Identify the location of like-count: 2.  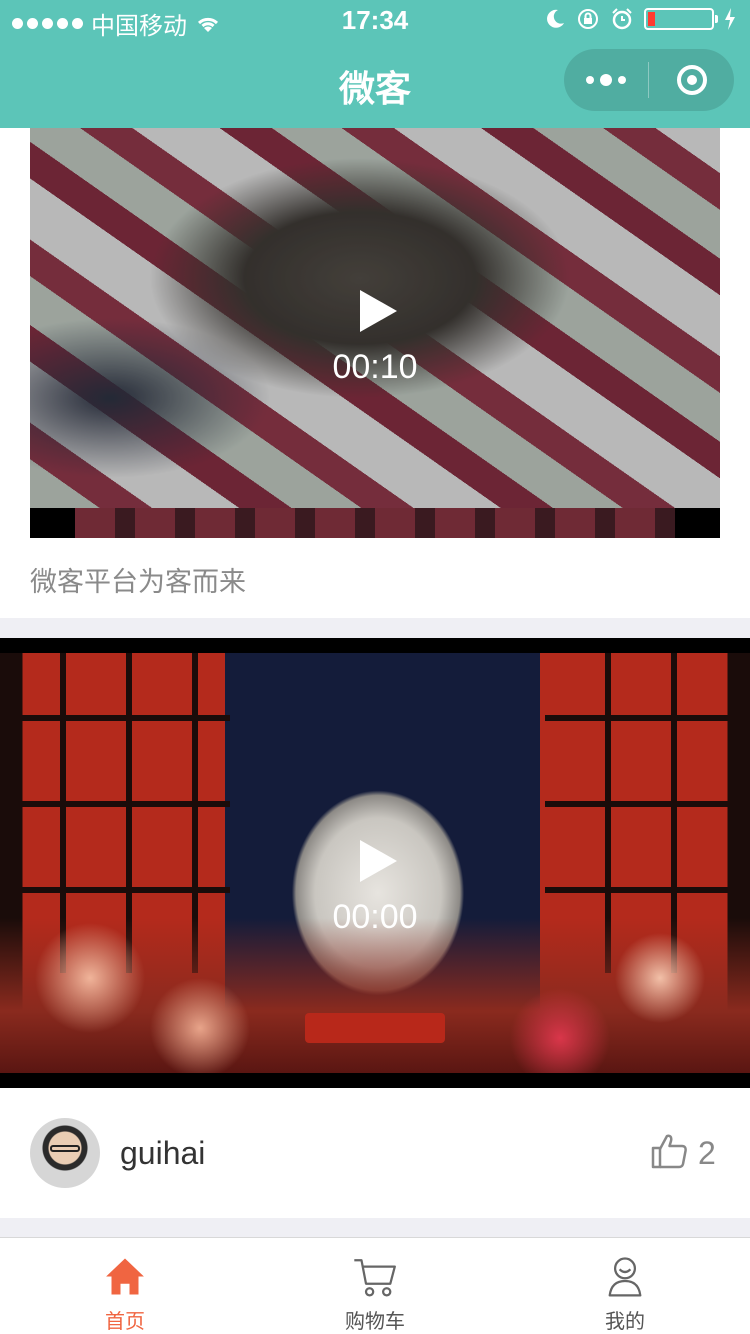
(707, 1153).